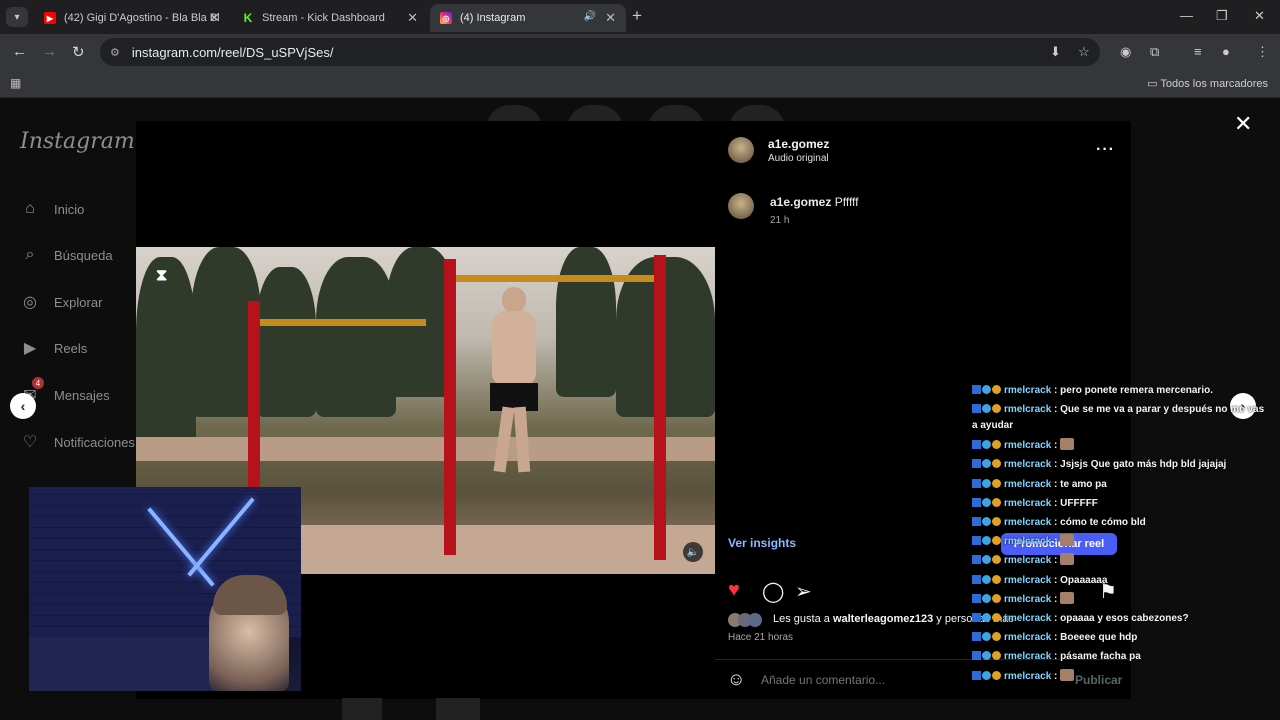 The width and height of the screenshot is (1280, 720). Describe the element at coordinates (49, 51) in the screenshot. I see `forward-icon: →` at that location.